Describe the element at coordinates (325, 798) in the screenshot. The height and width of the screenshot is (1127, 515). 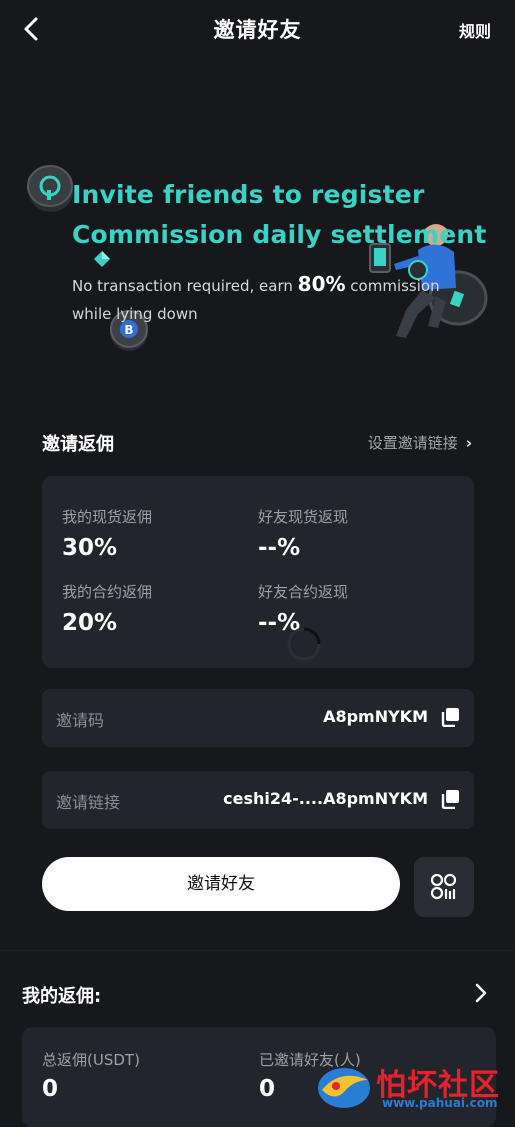
I see `invite-link-value: ceshi24-....A8pmNYKM` at that location.